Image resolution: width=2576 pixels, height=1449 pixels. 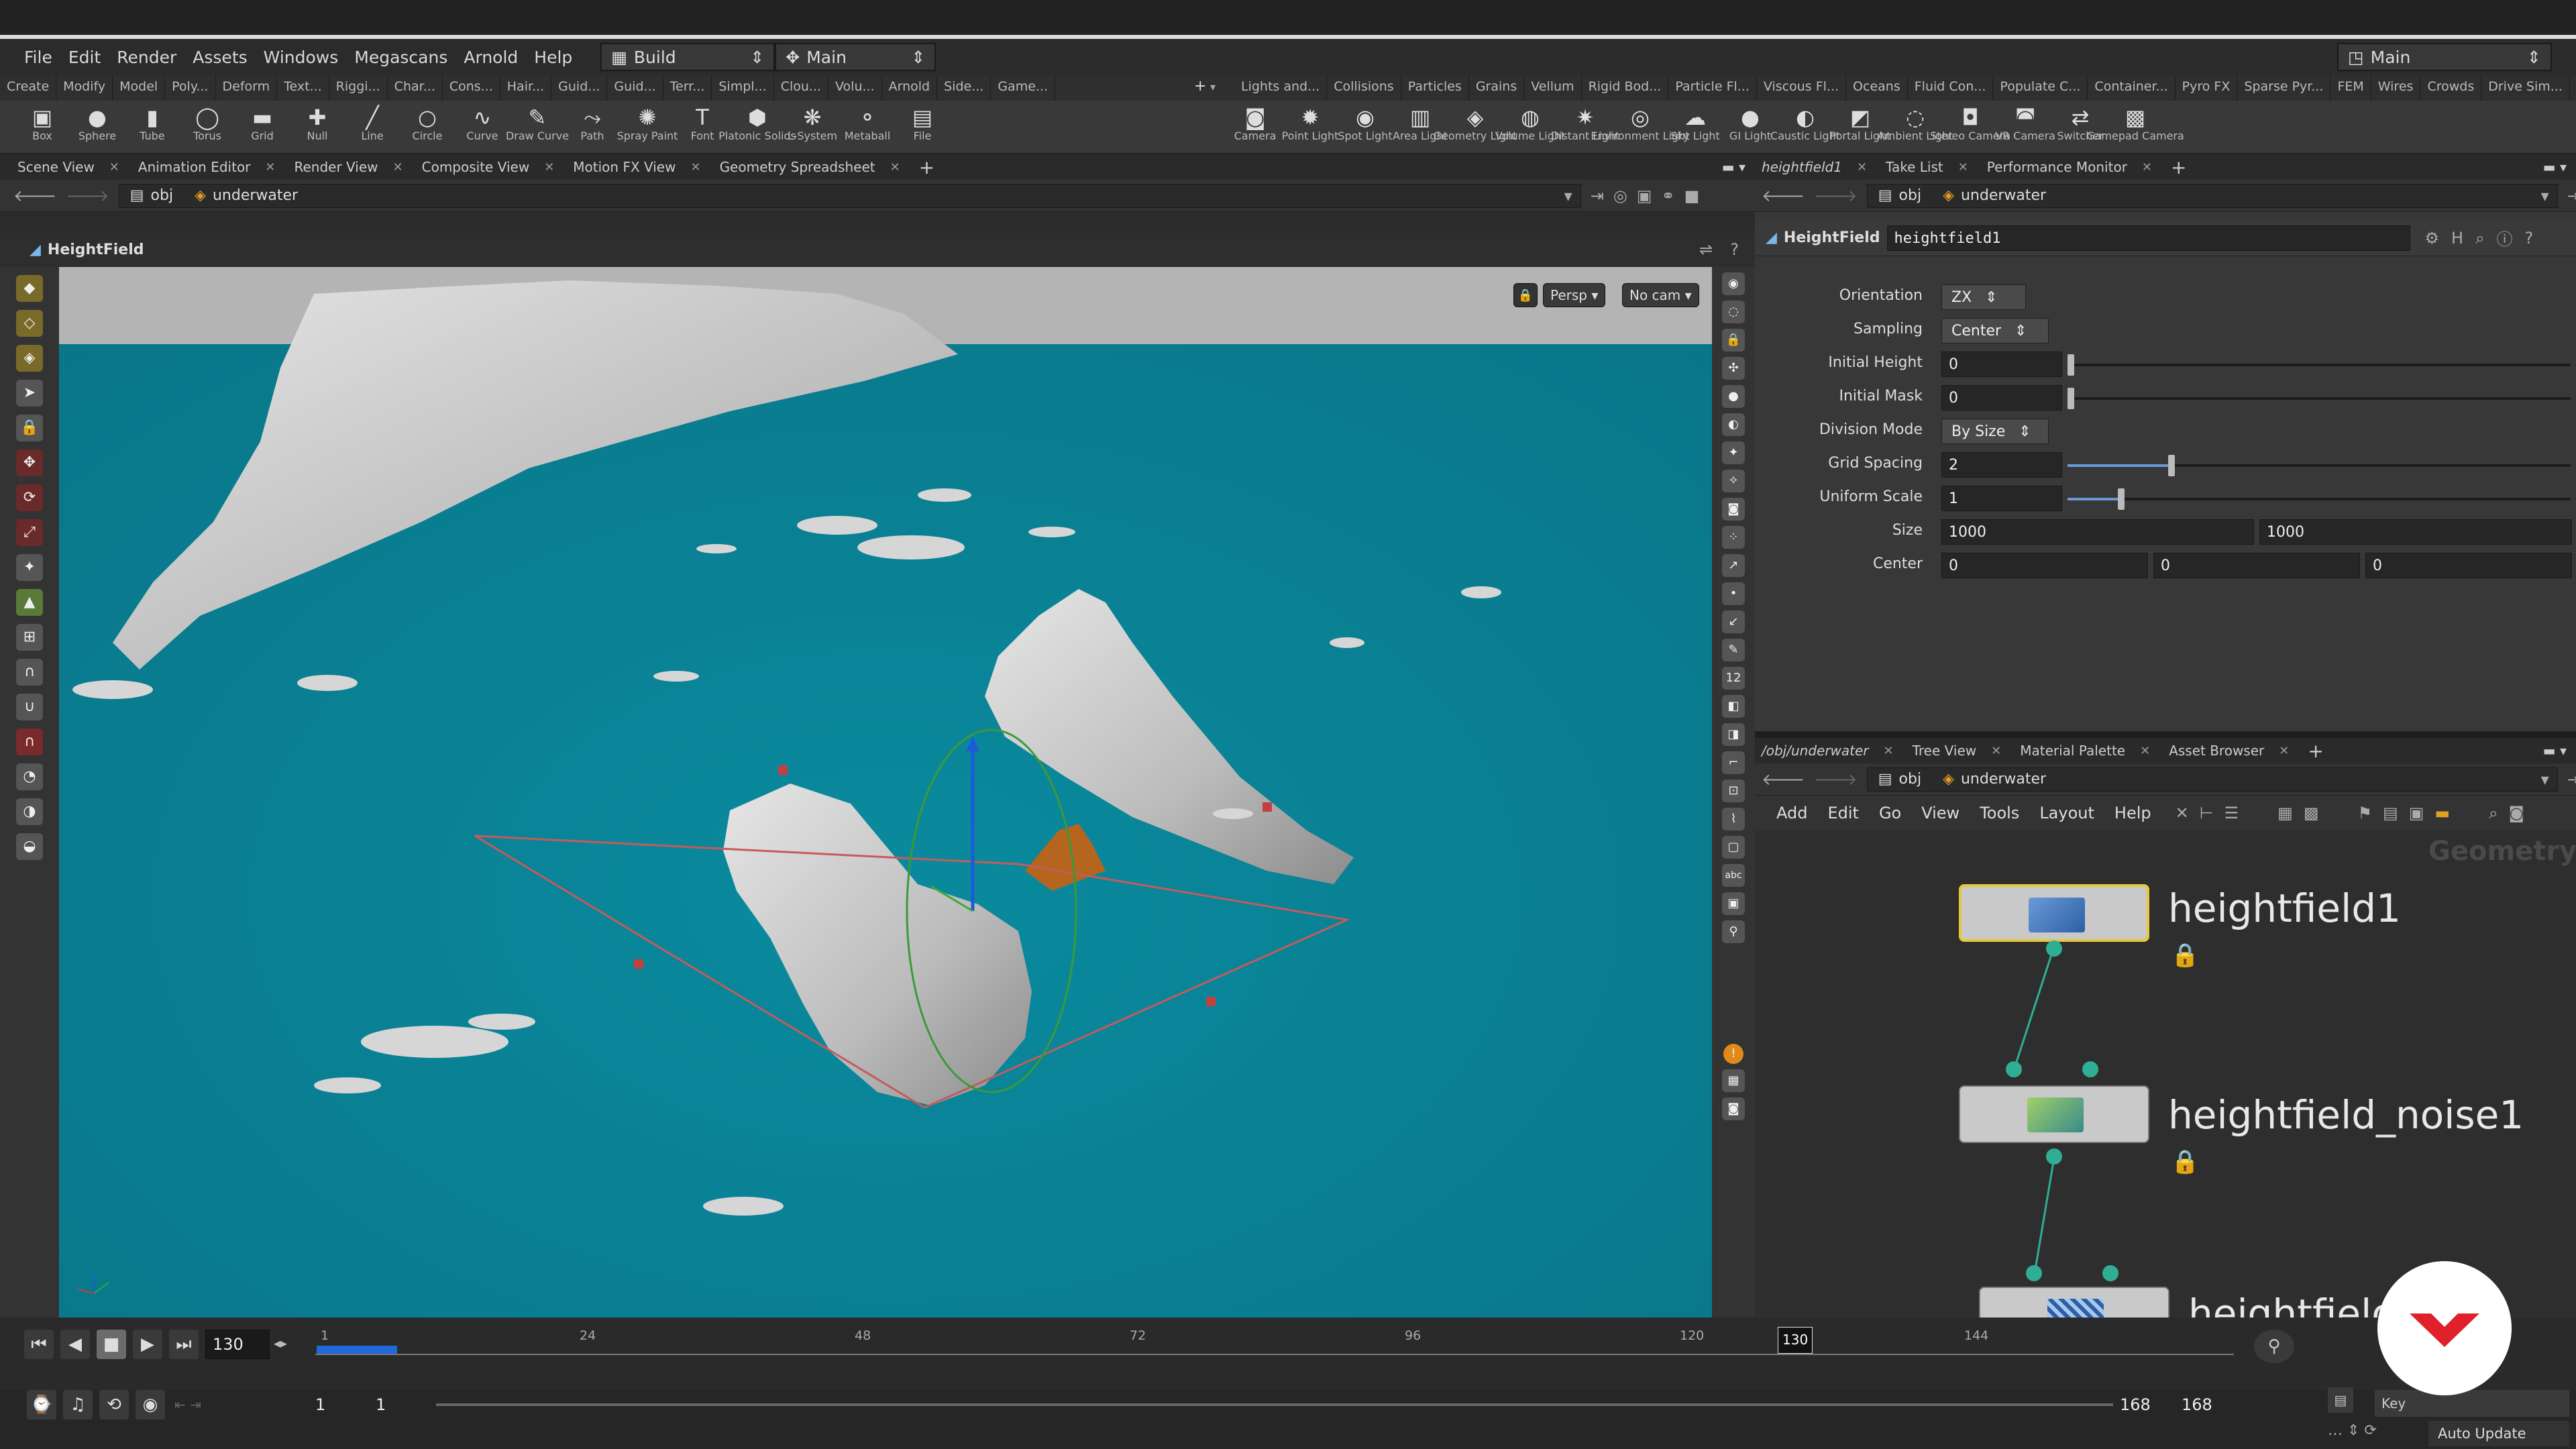 I want to click on notes-icon: ▤, so click(x=2390, y=813).